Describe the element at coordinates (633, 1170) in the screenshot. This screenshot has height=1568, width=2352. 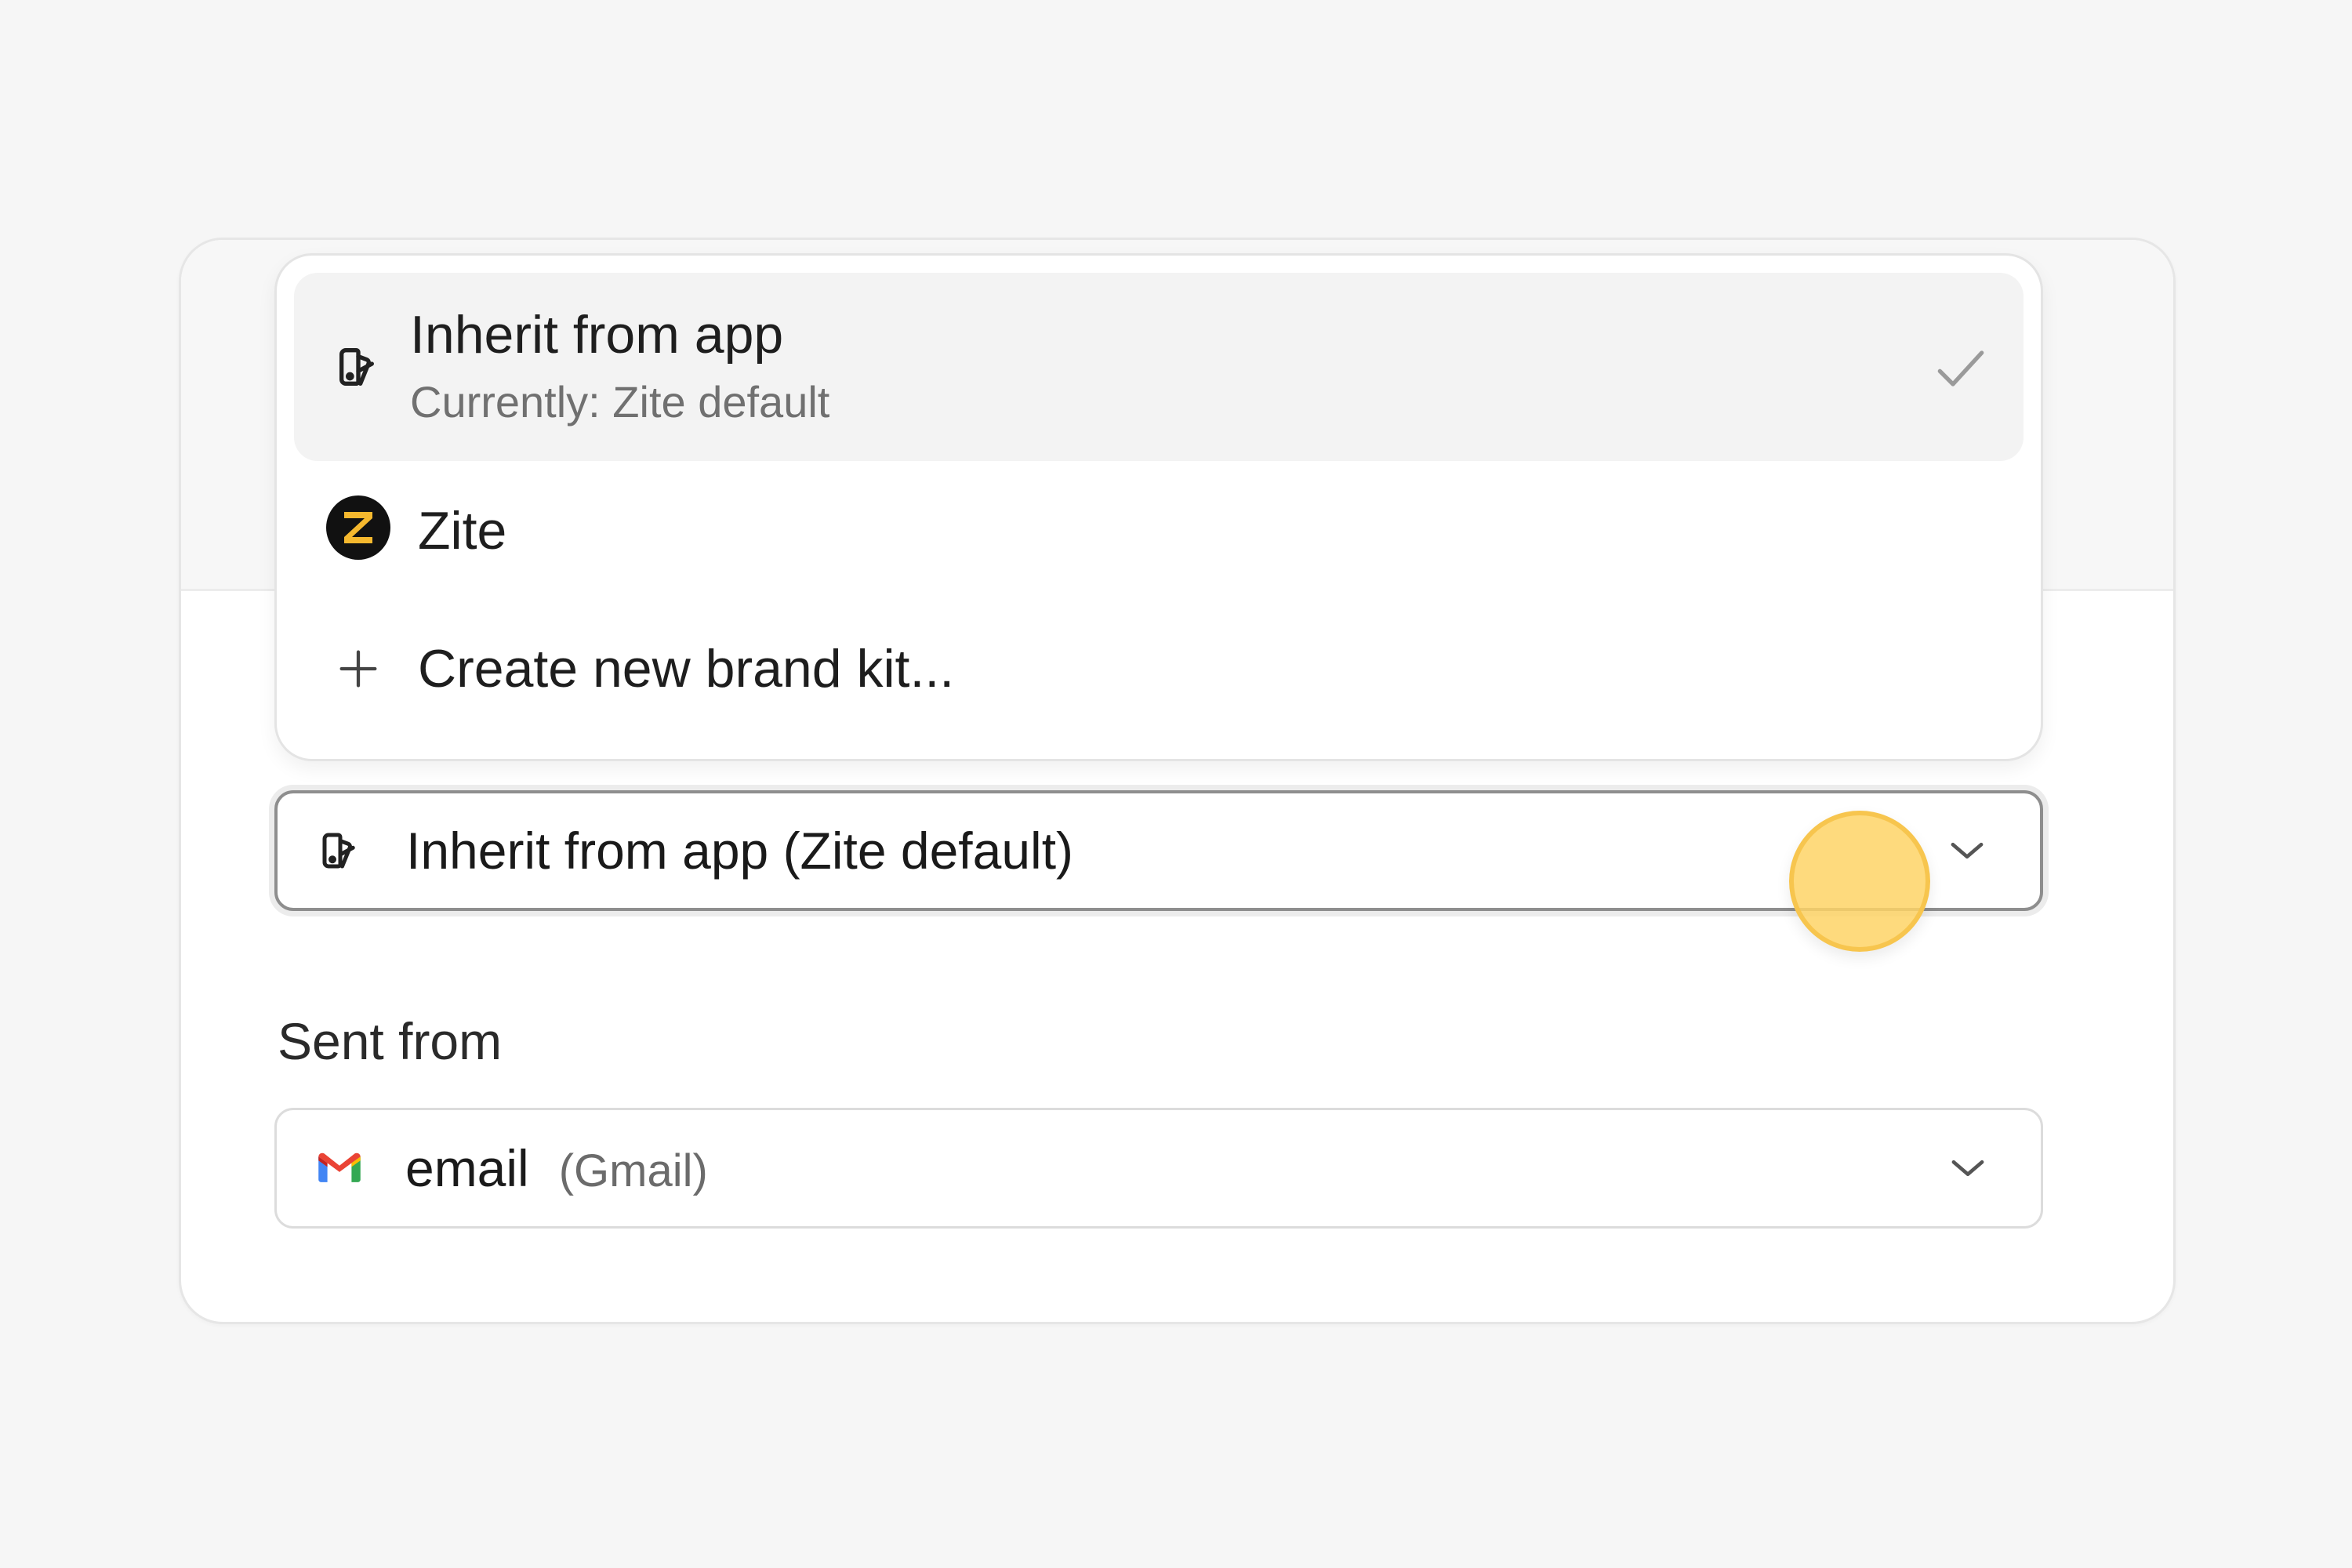
I see `sender-provider: (Gmail)` at that location.